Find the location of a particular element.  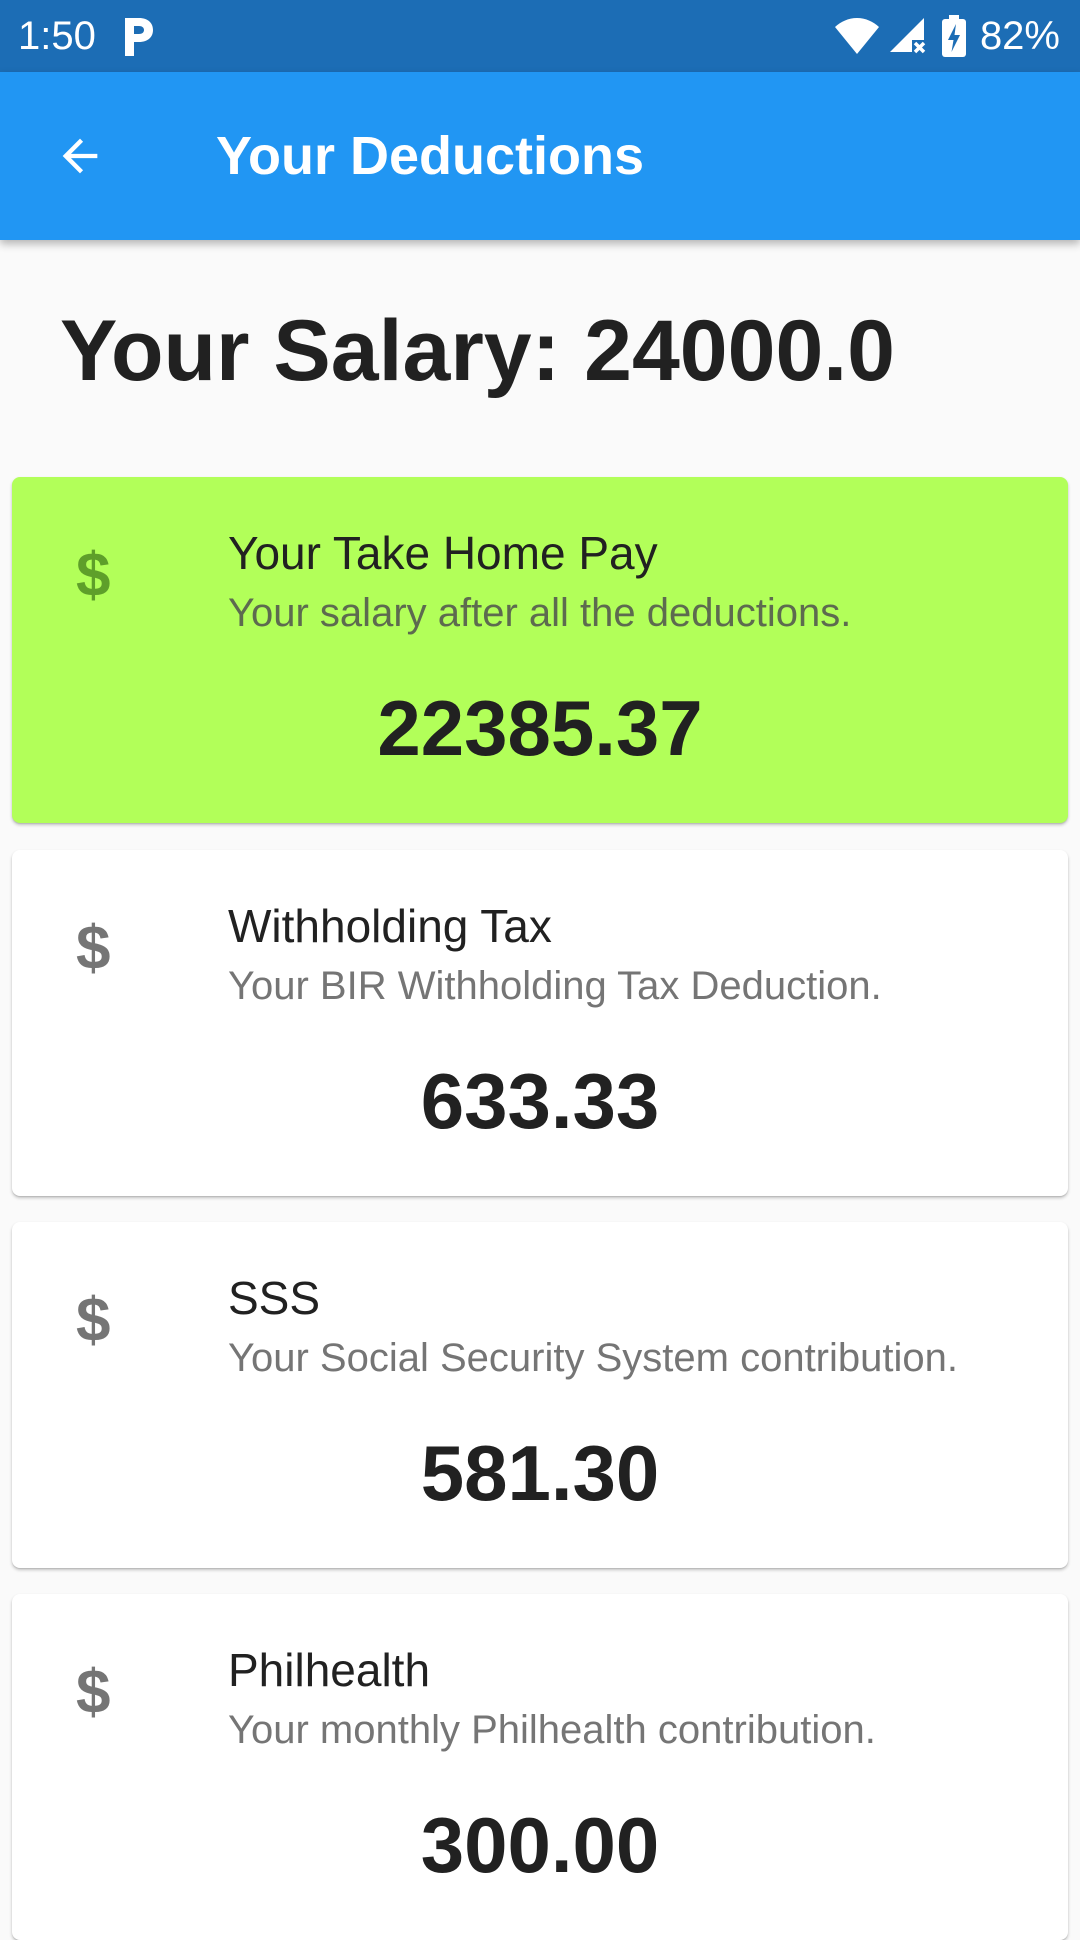

card-amount: 633.33 is located at coordinates (540, 1101).